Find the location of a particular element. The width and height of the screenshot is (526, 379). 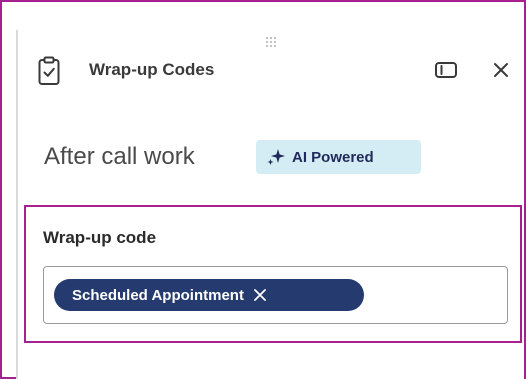

selected-chip: Scheduled Appointment is located at coordinates (209, 295).